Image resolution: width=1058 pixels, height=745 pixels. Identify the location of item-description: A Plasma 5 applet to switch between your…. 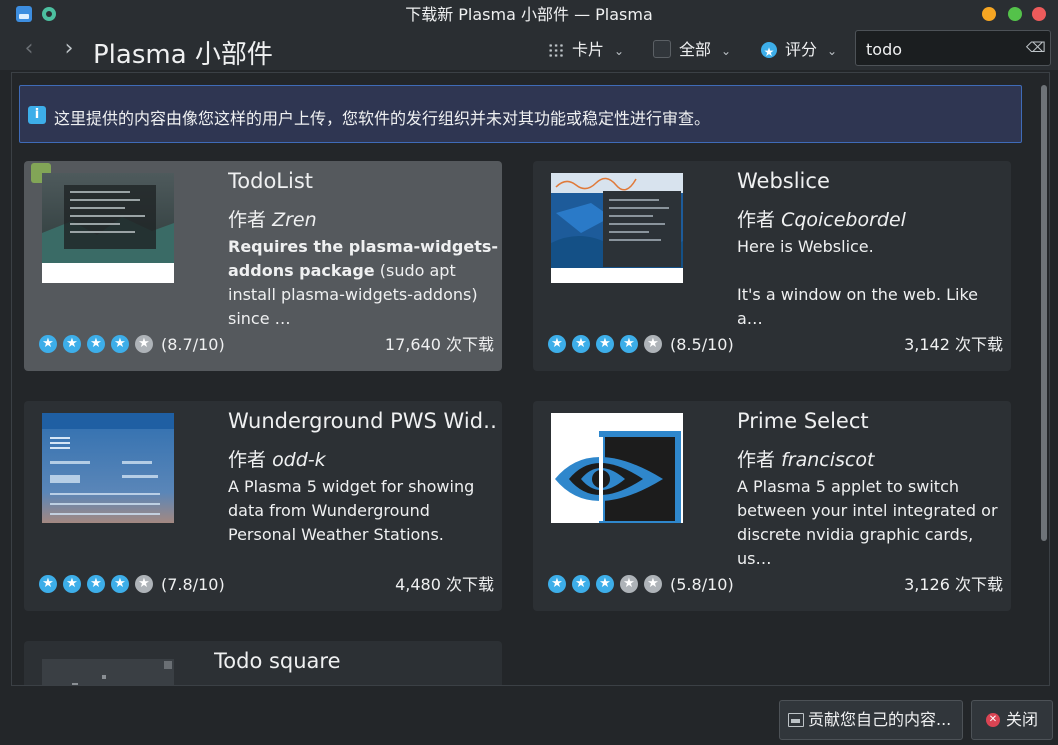
(867, 522).